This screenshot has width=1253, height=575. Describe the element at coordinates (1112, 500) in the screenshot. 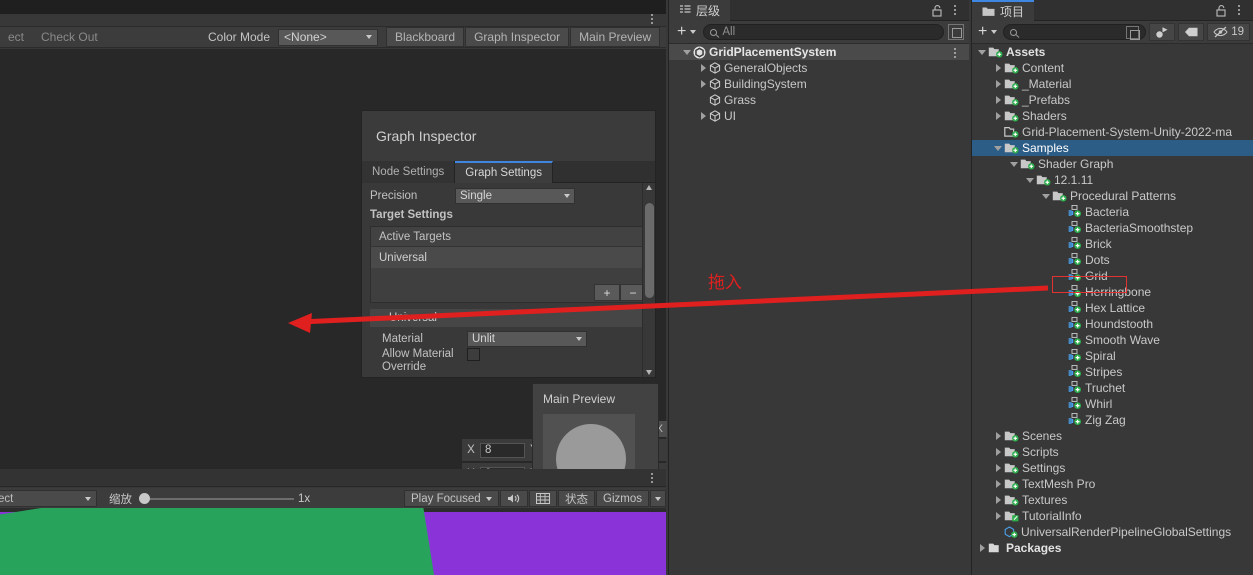

I see `project-item-textures: Textures` at that location.